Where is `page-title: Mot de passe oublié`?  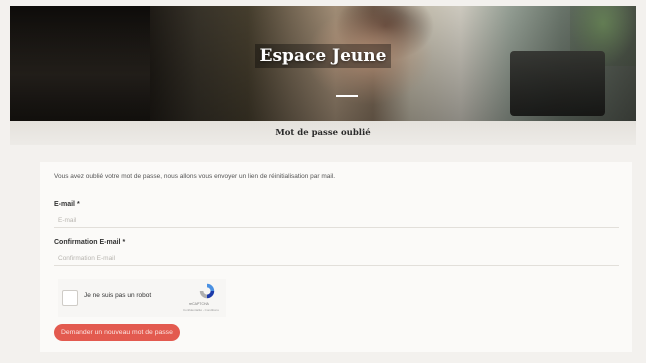
page-title: Mot de passe oublié is located at coordinates (323, 133).